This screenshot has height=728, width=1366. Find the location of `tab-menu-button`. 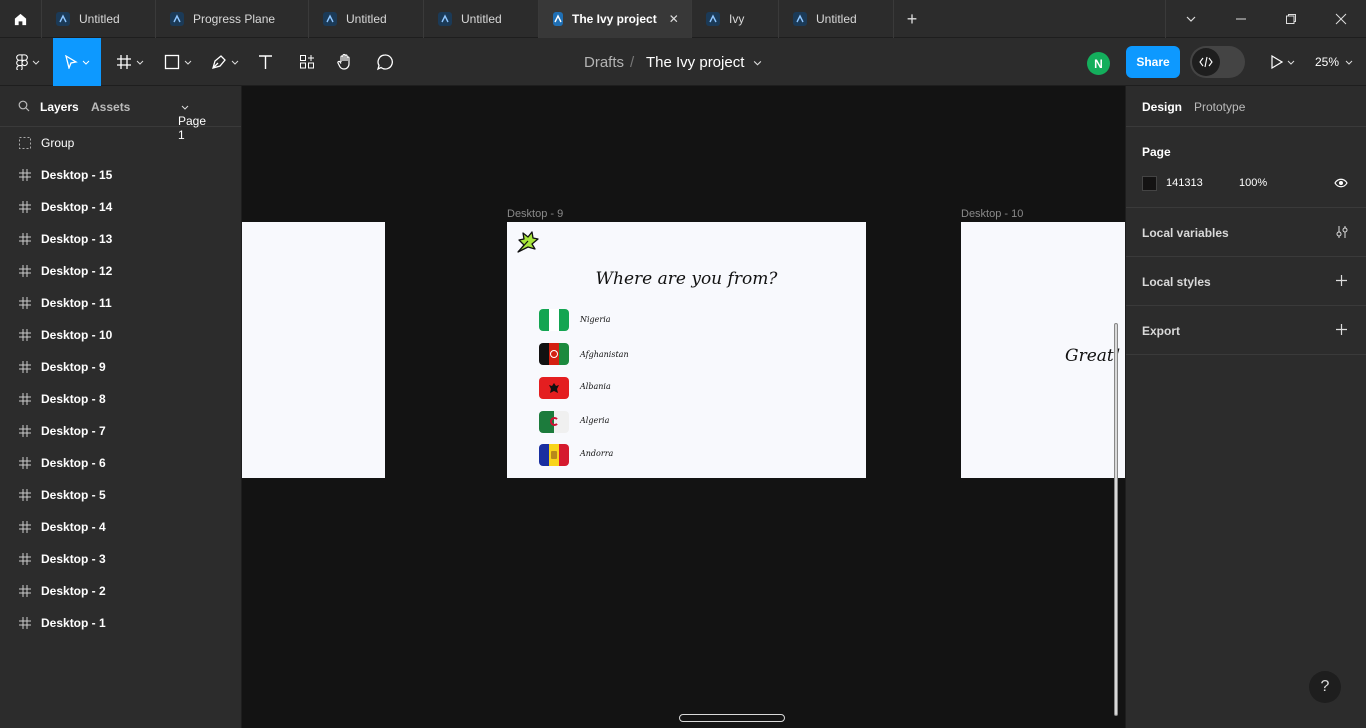

tab-menu-button is located at coordinates (1191, 19).